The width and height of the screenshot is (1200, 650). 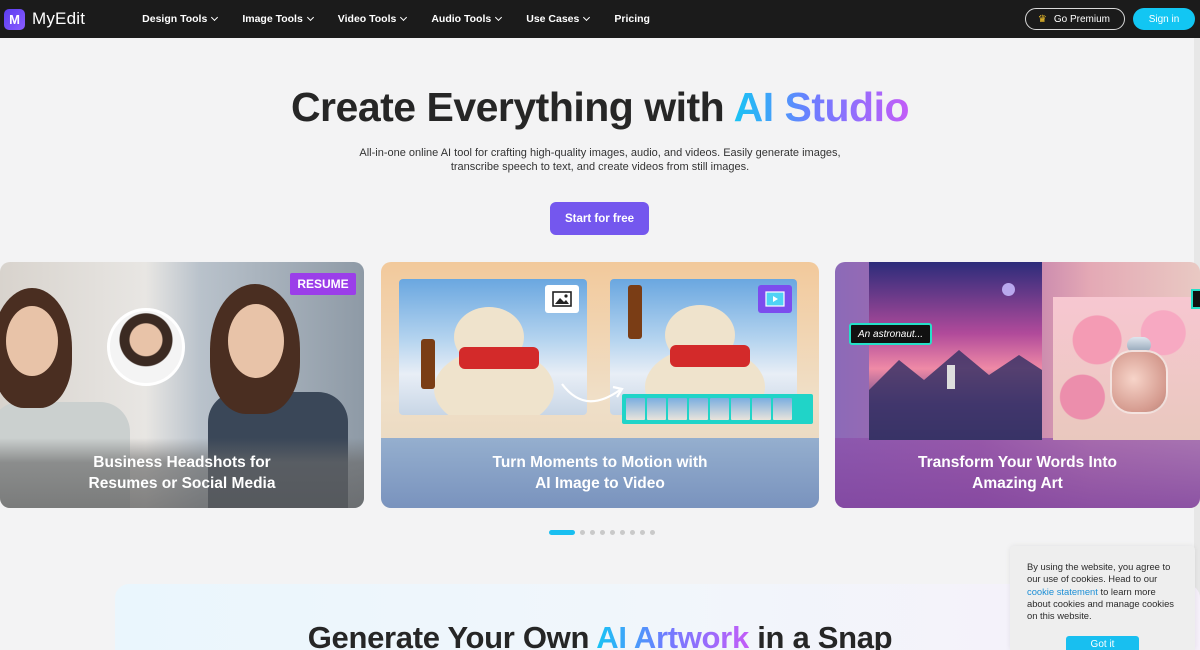 What do you see at coordinates (775, 299) in the screenshot?
I see `video-icon` at bounding box center [775, 299].